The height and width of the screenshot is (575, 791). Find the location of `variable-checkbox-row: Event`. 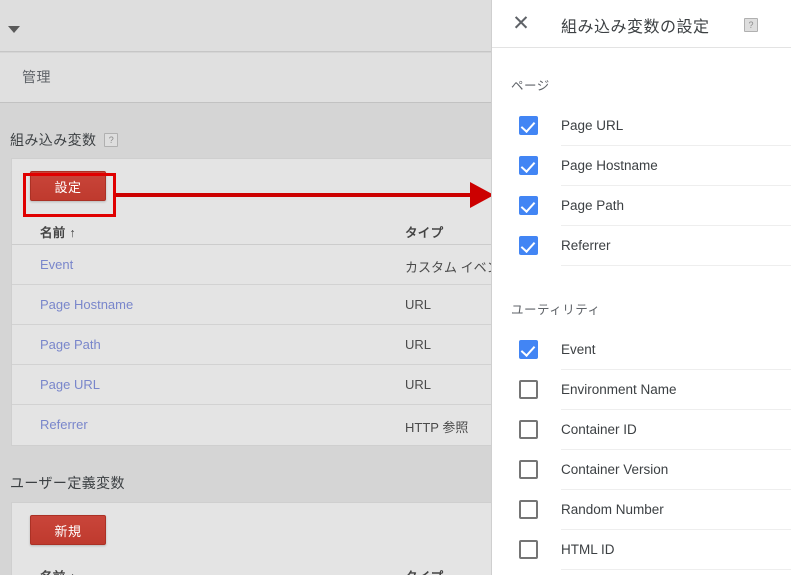

variable-checkbox-row: Event is located at coordinates (641, 350).